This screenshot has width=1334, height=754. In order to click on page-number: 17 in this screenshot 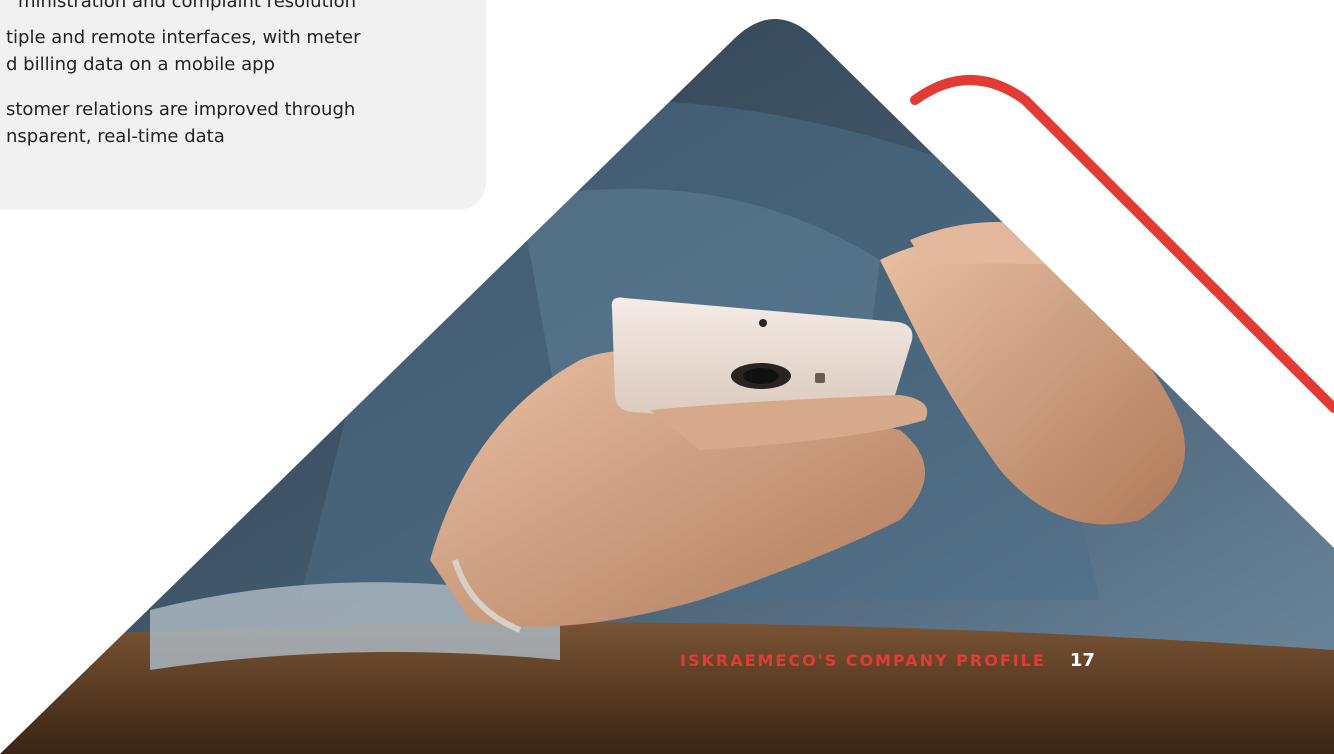, I will do `click(1082, 660)`.